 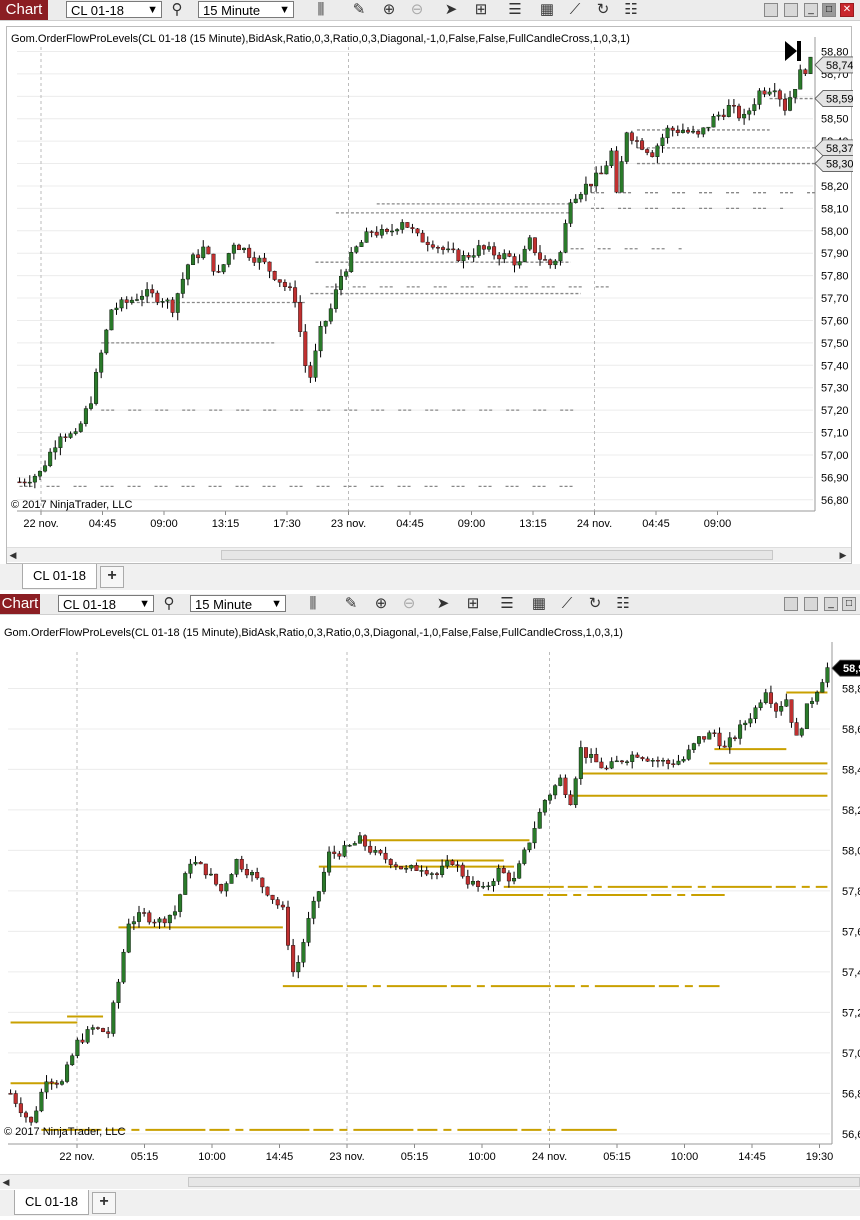 I want to click on y-tick-label: 58,50, so click(x=835, y=120).